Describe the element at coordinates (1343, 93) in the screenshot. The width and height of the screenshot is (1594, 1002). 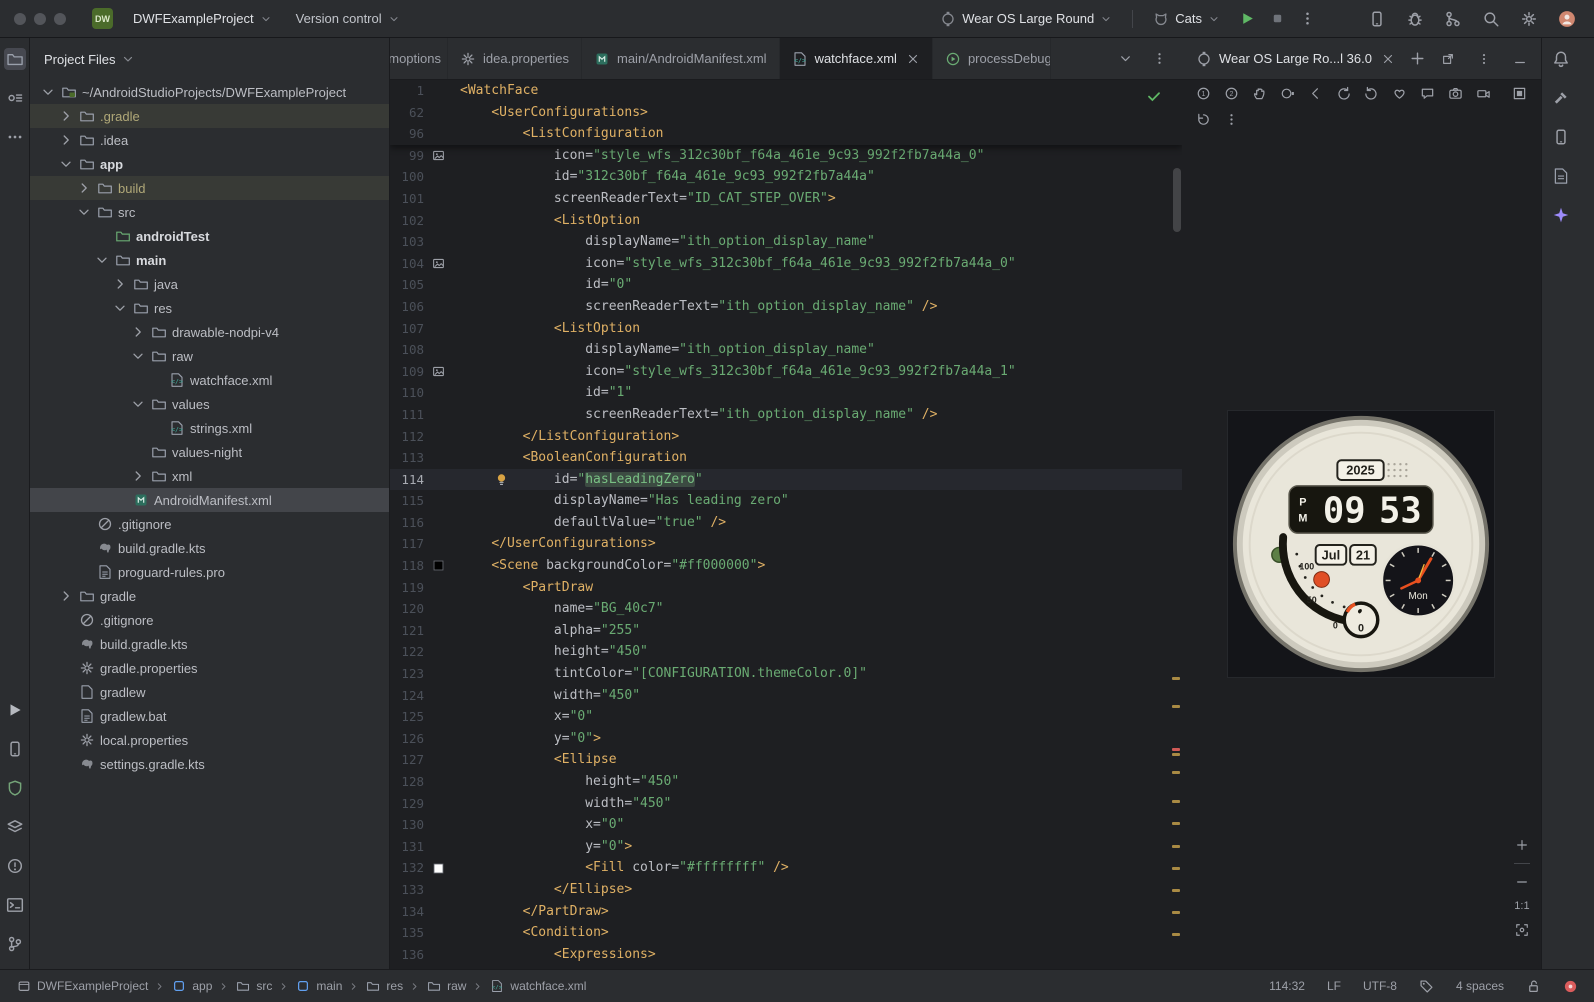
I see `rotate-left-icon` at that location.